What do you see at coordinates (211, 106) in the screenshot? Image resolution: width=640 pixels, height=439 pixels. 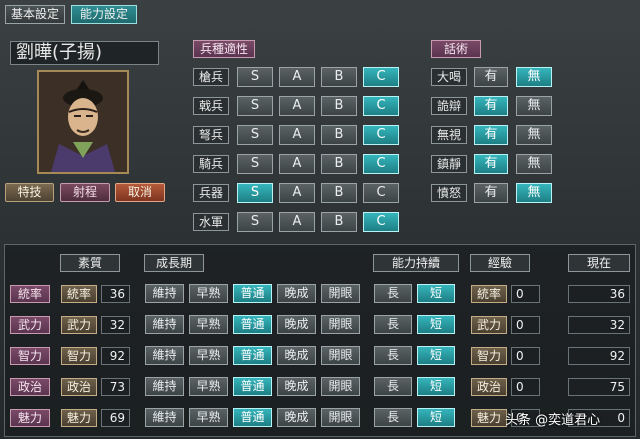 I see `troop-label: 戟兵` at bounding box center [211, 106].